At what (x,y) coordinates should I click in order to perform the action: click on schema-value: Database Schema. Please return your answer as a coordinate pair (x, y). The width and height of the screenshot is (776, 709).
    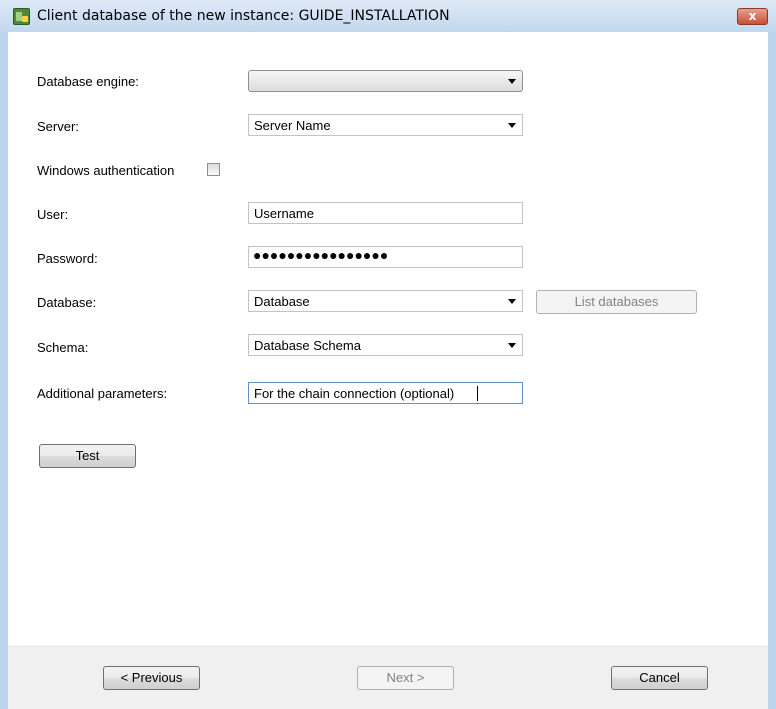
    Looking at the image, I should click on (307, 345).